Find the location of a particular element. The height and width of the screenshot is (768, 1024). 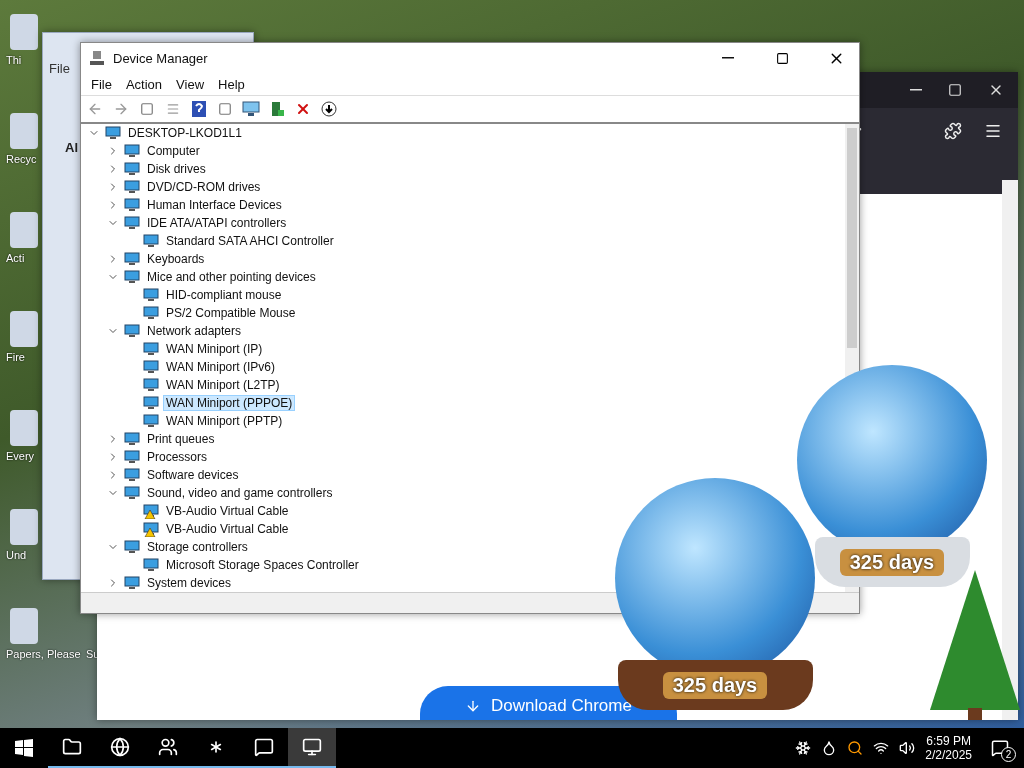

tree-item: WAN Miniport (IP) is located at coordinates (214, 349).